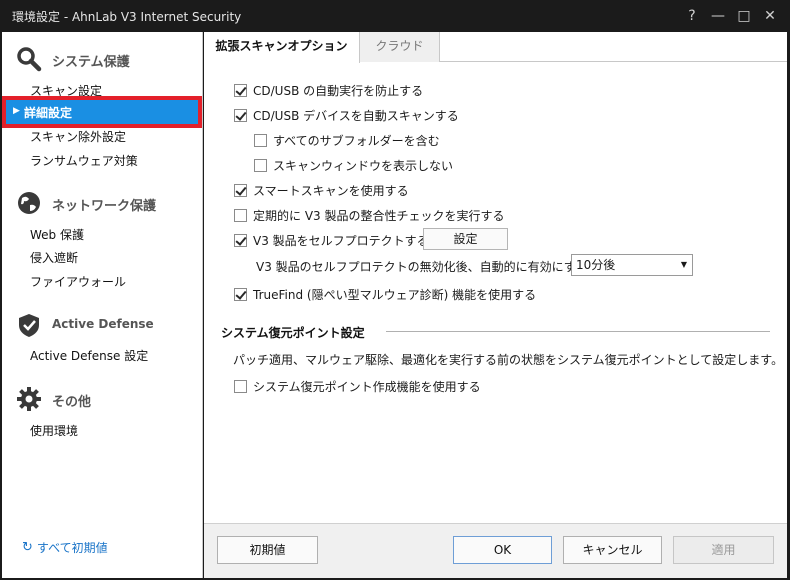 This screenshot has height=580, width=790. Describe the element at coordinates (57, 234) in the screenshot. I see `sidebar-item-web-protection: Web 保護` at that location.